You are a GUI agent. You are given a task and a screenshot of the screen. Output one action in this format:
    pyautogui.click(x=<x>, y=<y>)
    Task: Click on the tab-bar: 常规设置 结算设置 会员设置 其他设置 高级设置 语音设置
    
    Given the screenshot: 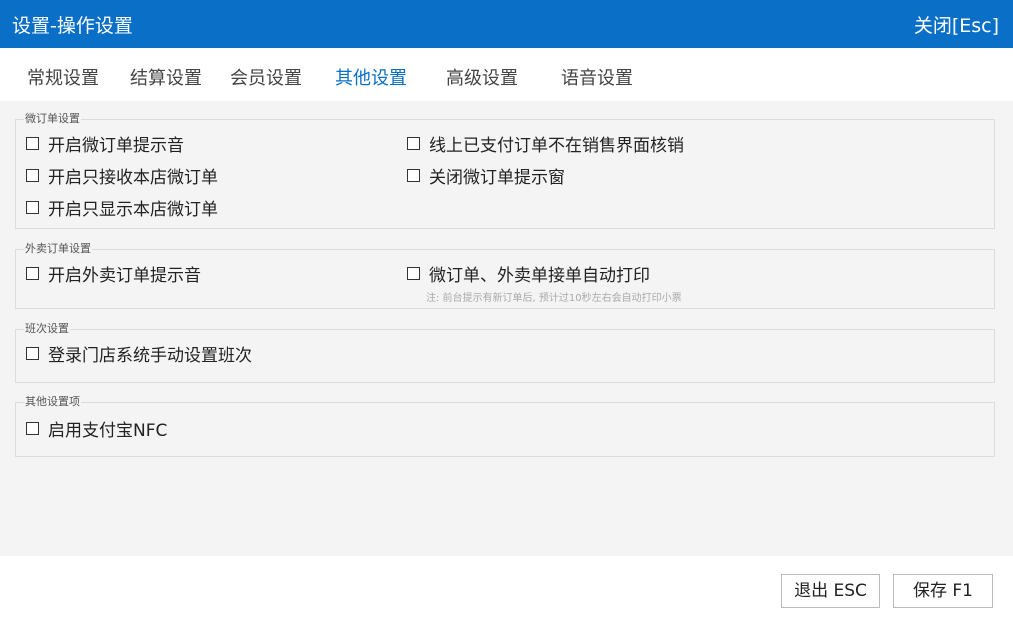 What is the action you would take?
    pyautogui.click(x=506, y=74)
    